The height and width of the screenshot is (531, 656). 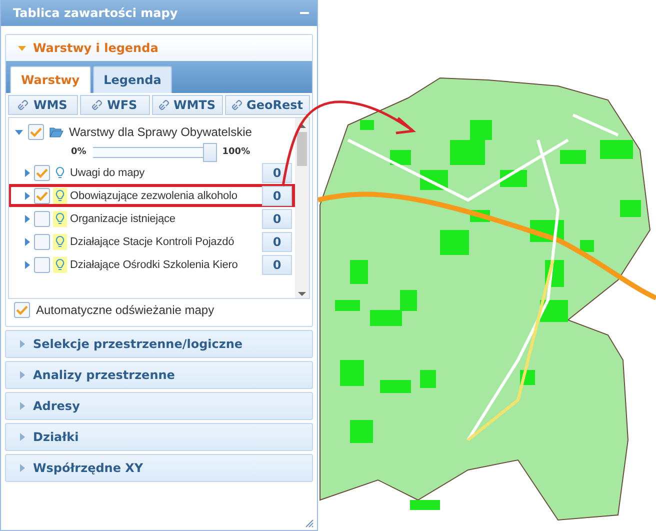 I want to click on section-header: Działki, so click(x=159, y=437).